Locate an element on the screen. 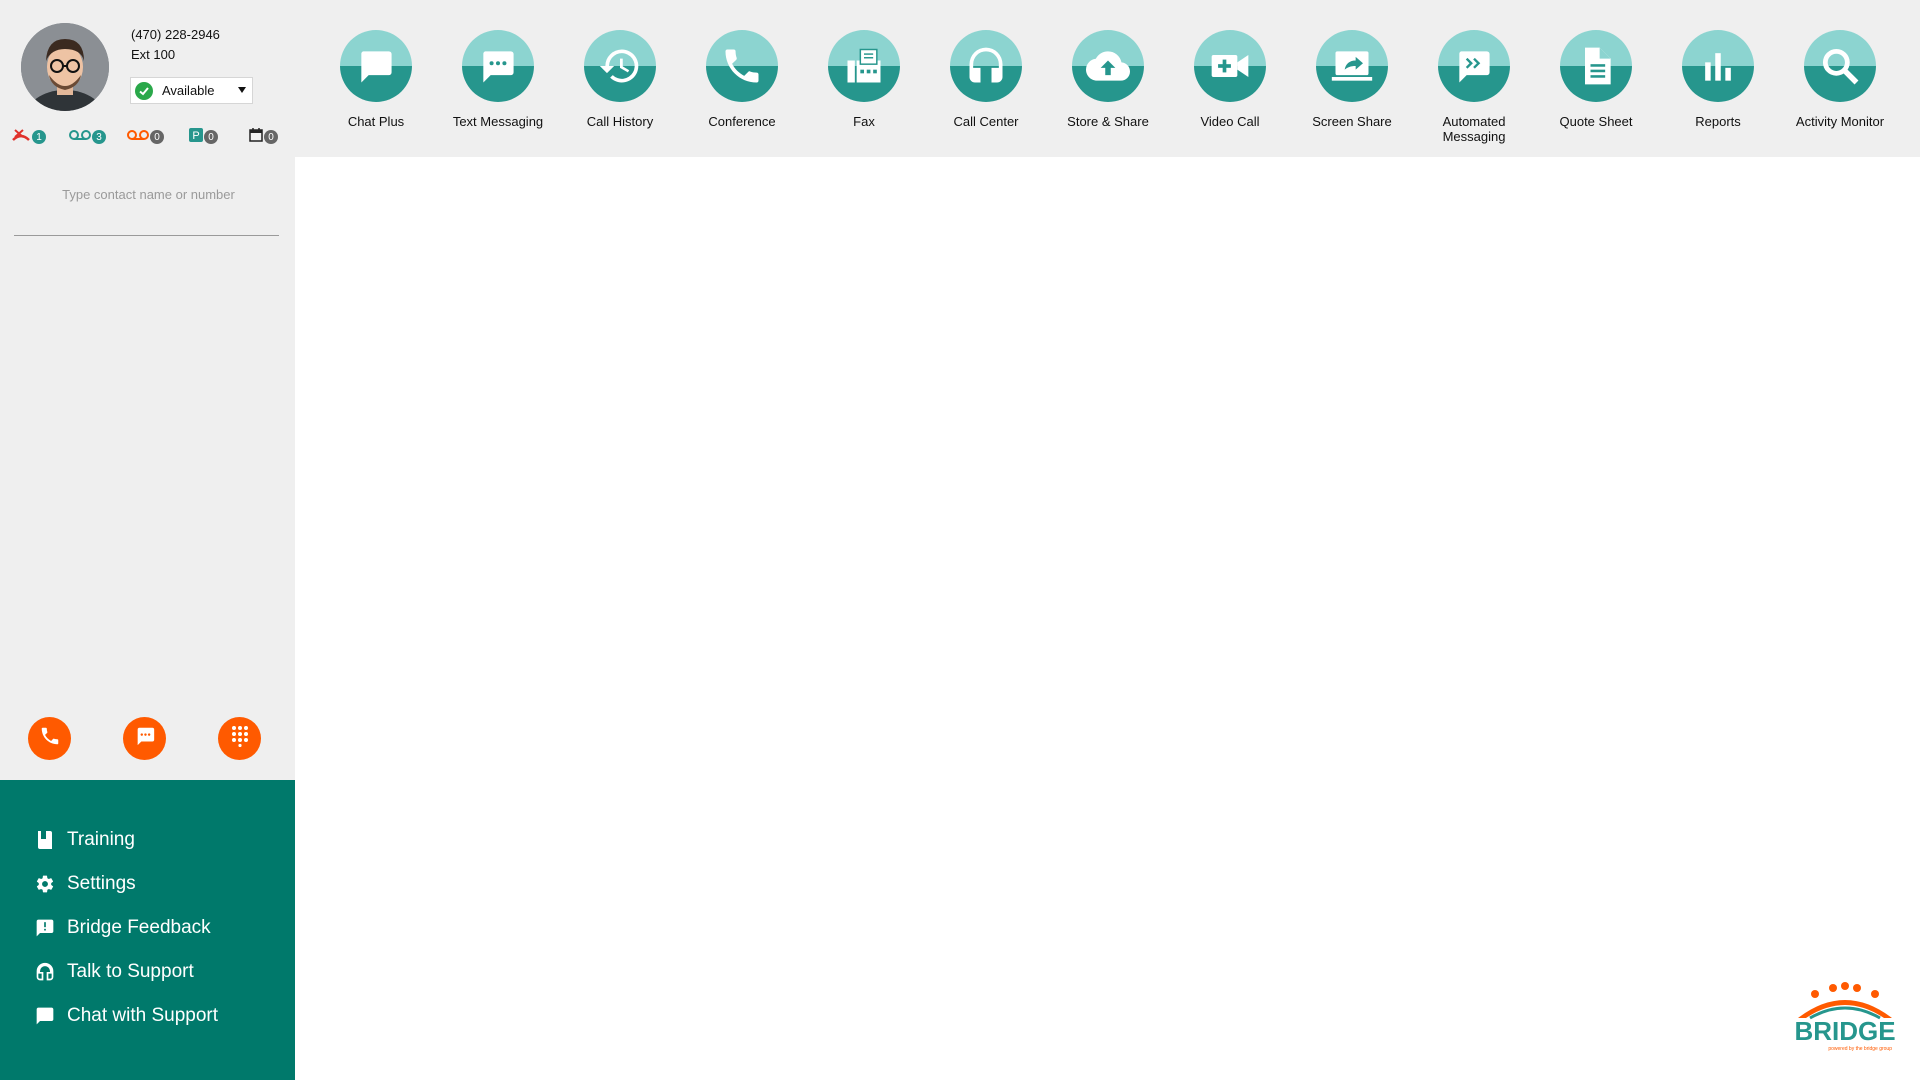  tool-call-center: Call Center is located at coordinates (986, 90).